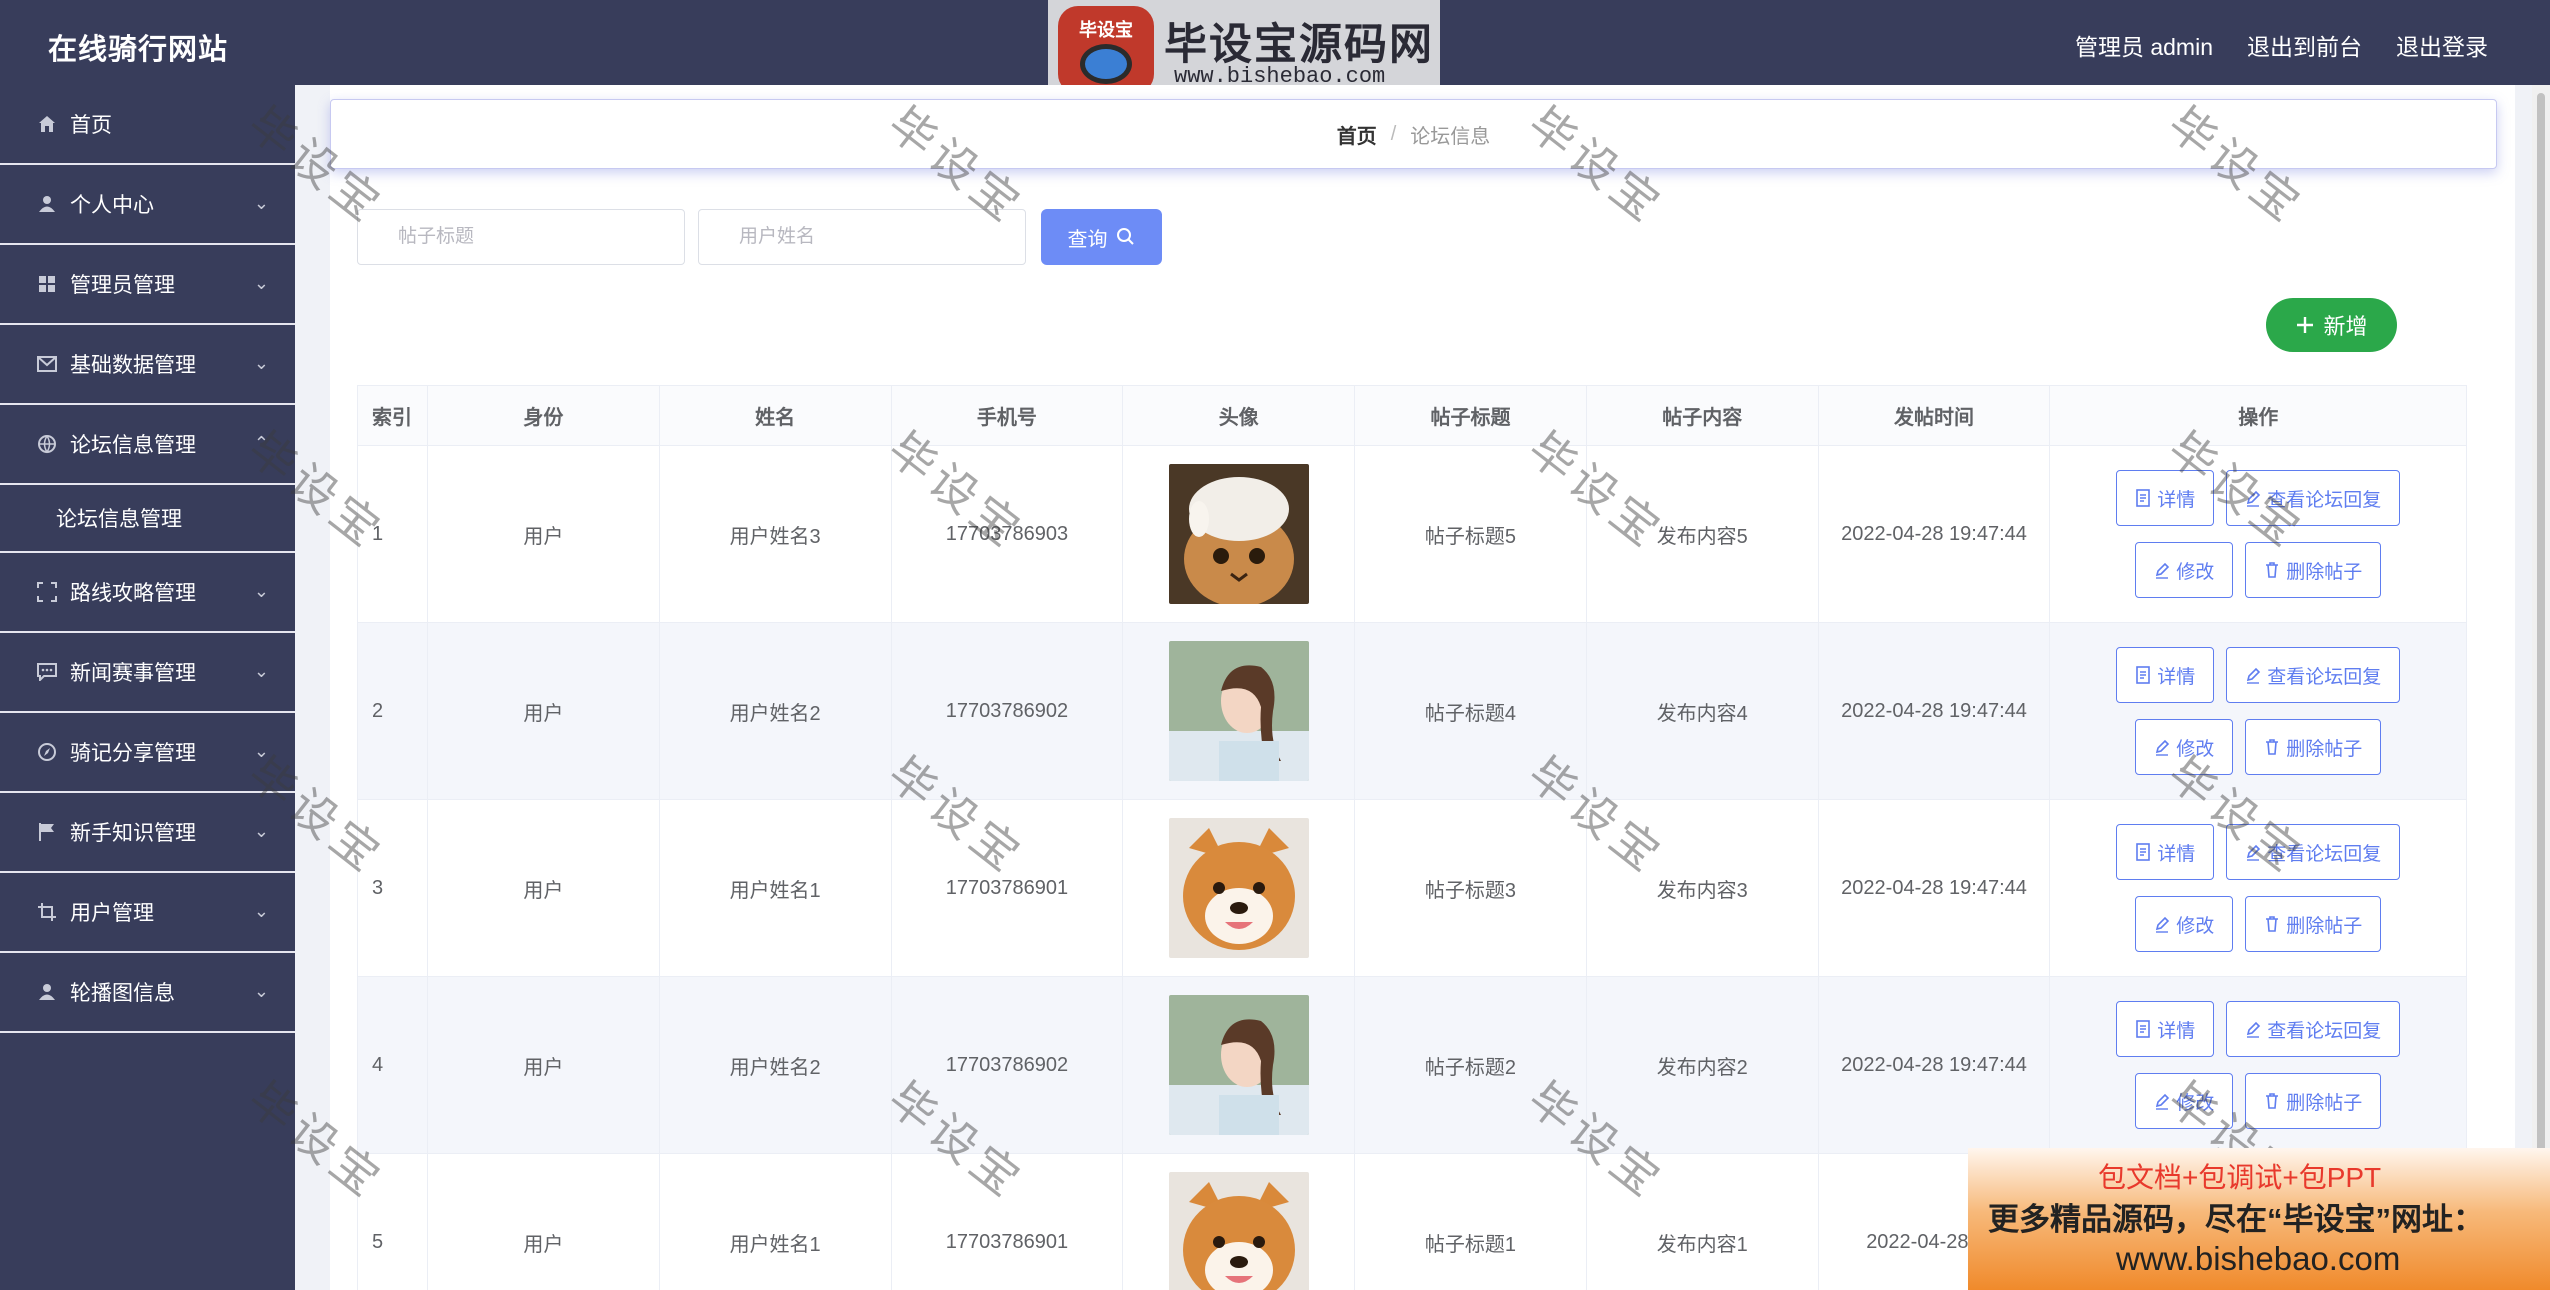 The width and height of the screenshot is (2550, 1290). I want to click on compass-icon, so click(47, 752).